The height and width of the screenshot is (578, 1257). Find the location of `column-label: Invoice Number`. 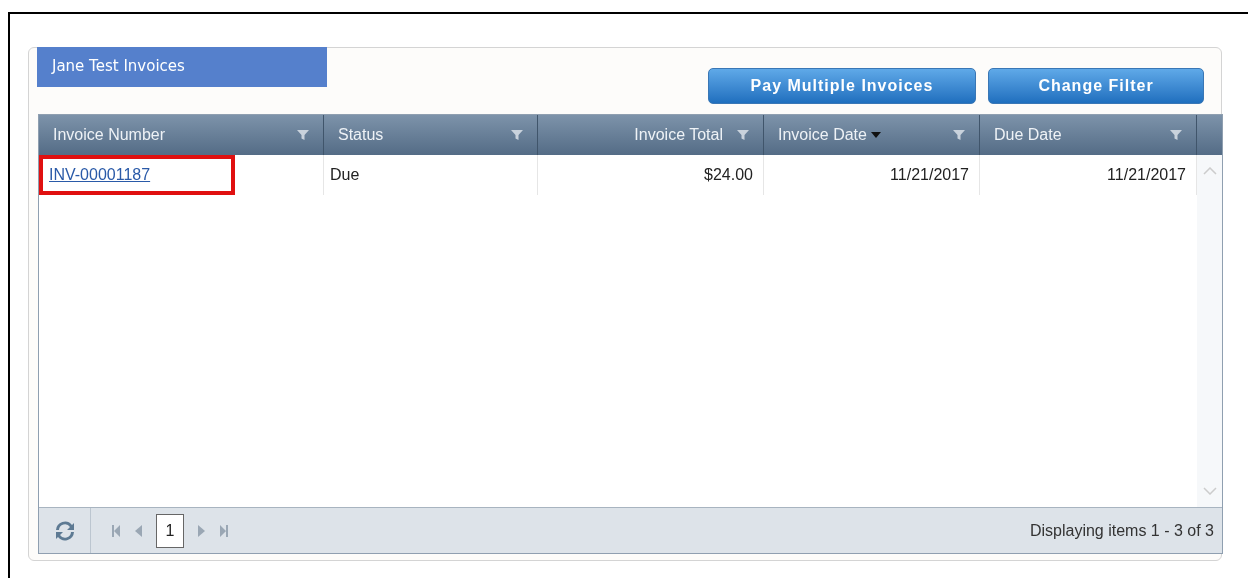

column-label: Invoice Number is located at coordinates (109, 135).